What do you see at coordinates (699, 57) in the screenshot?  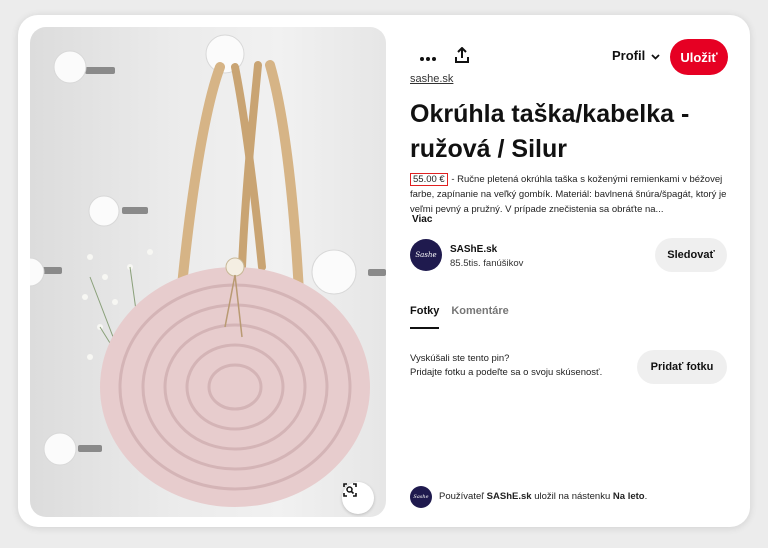 I see `save-button: Uložiť` at bounding box center [699, 57].